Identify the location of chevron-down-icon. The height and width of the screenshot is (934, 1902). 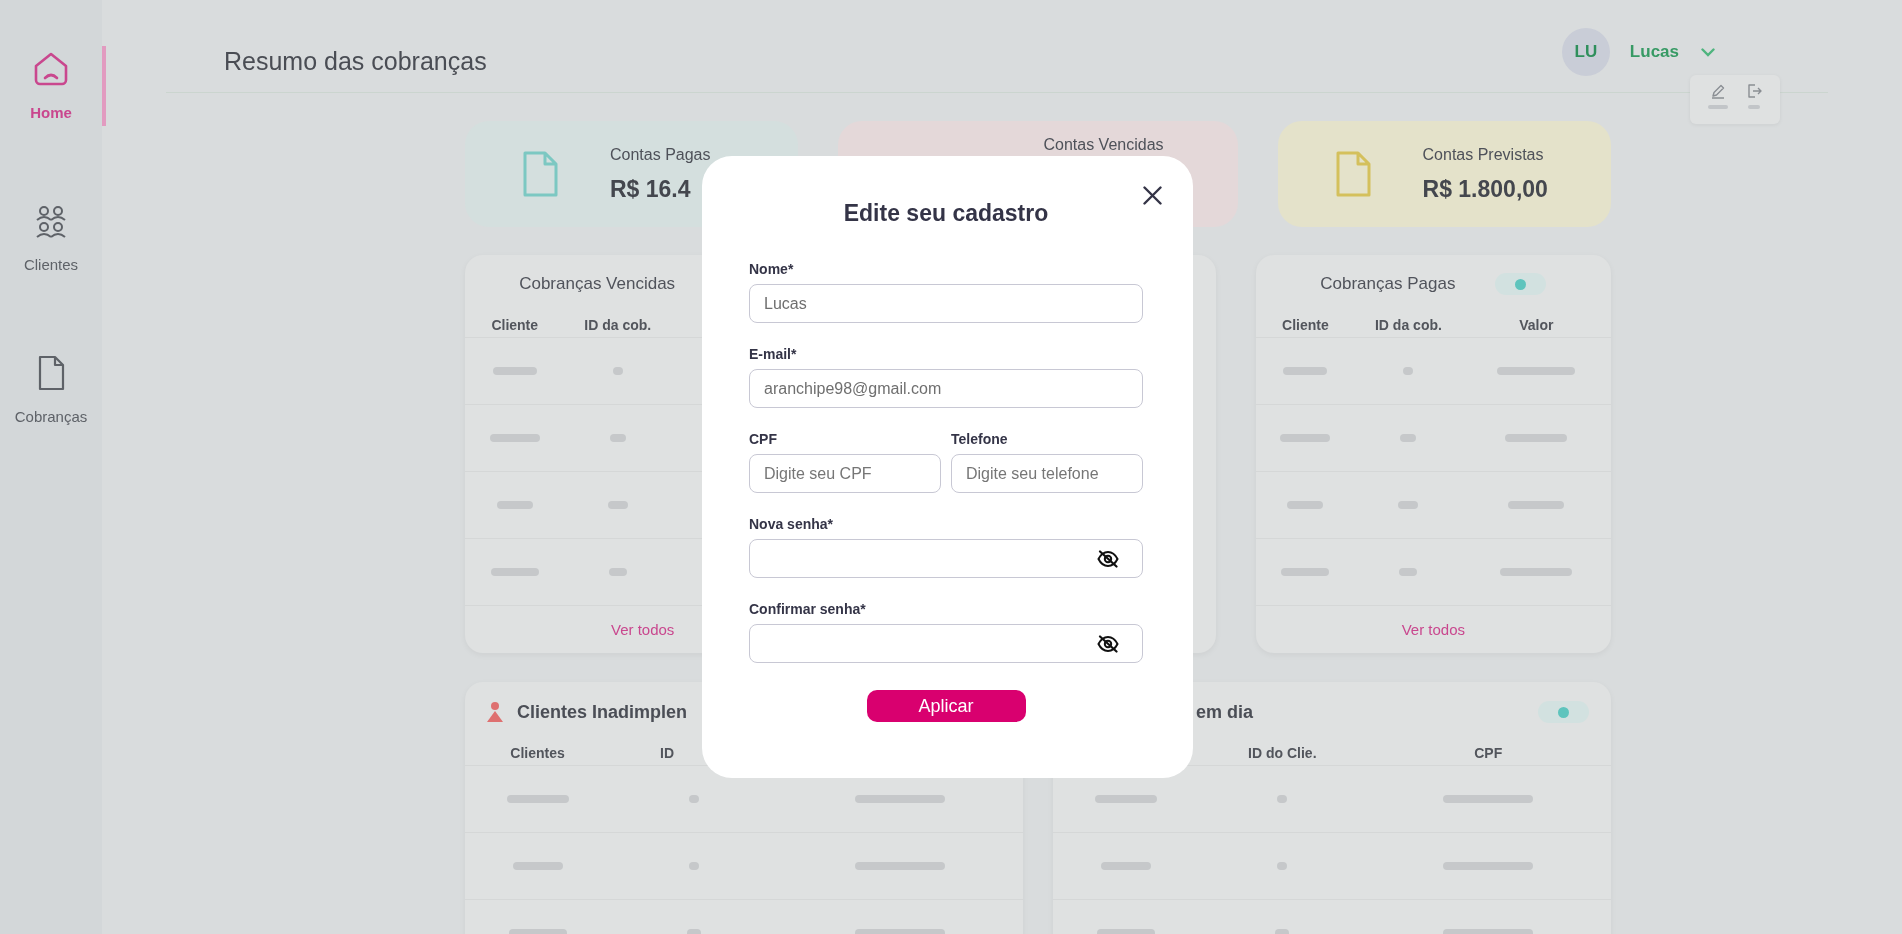
(1708, 52).